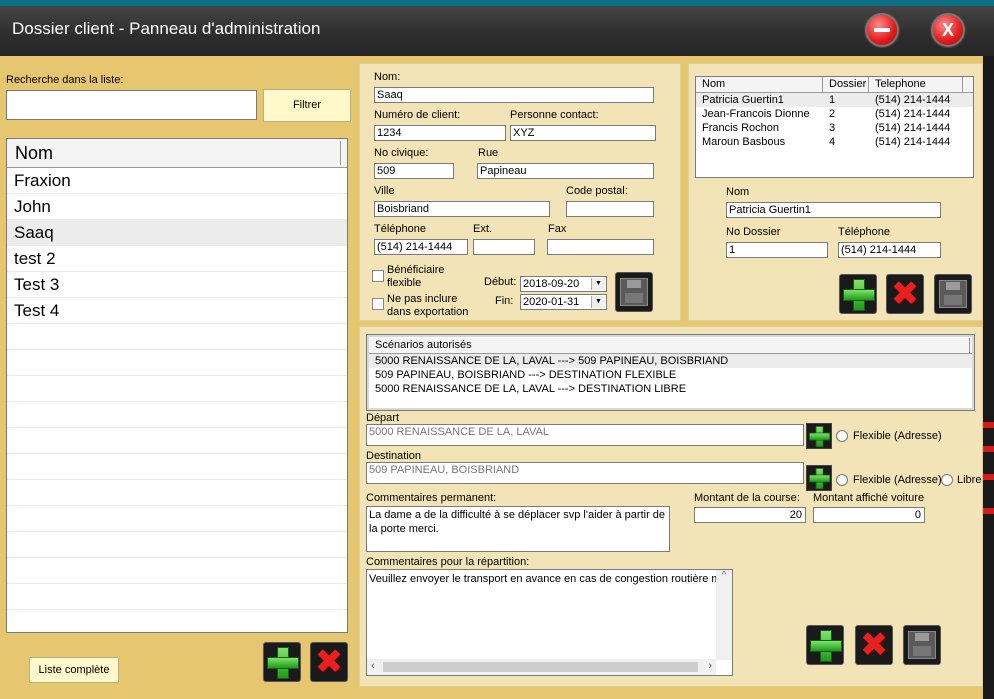 This screenshot has width=994, height=699. What do you see at coordinates (378, 276) in the screenshot?
I see `flexible-checkbox` at bounding box center [378, 276].